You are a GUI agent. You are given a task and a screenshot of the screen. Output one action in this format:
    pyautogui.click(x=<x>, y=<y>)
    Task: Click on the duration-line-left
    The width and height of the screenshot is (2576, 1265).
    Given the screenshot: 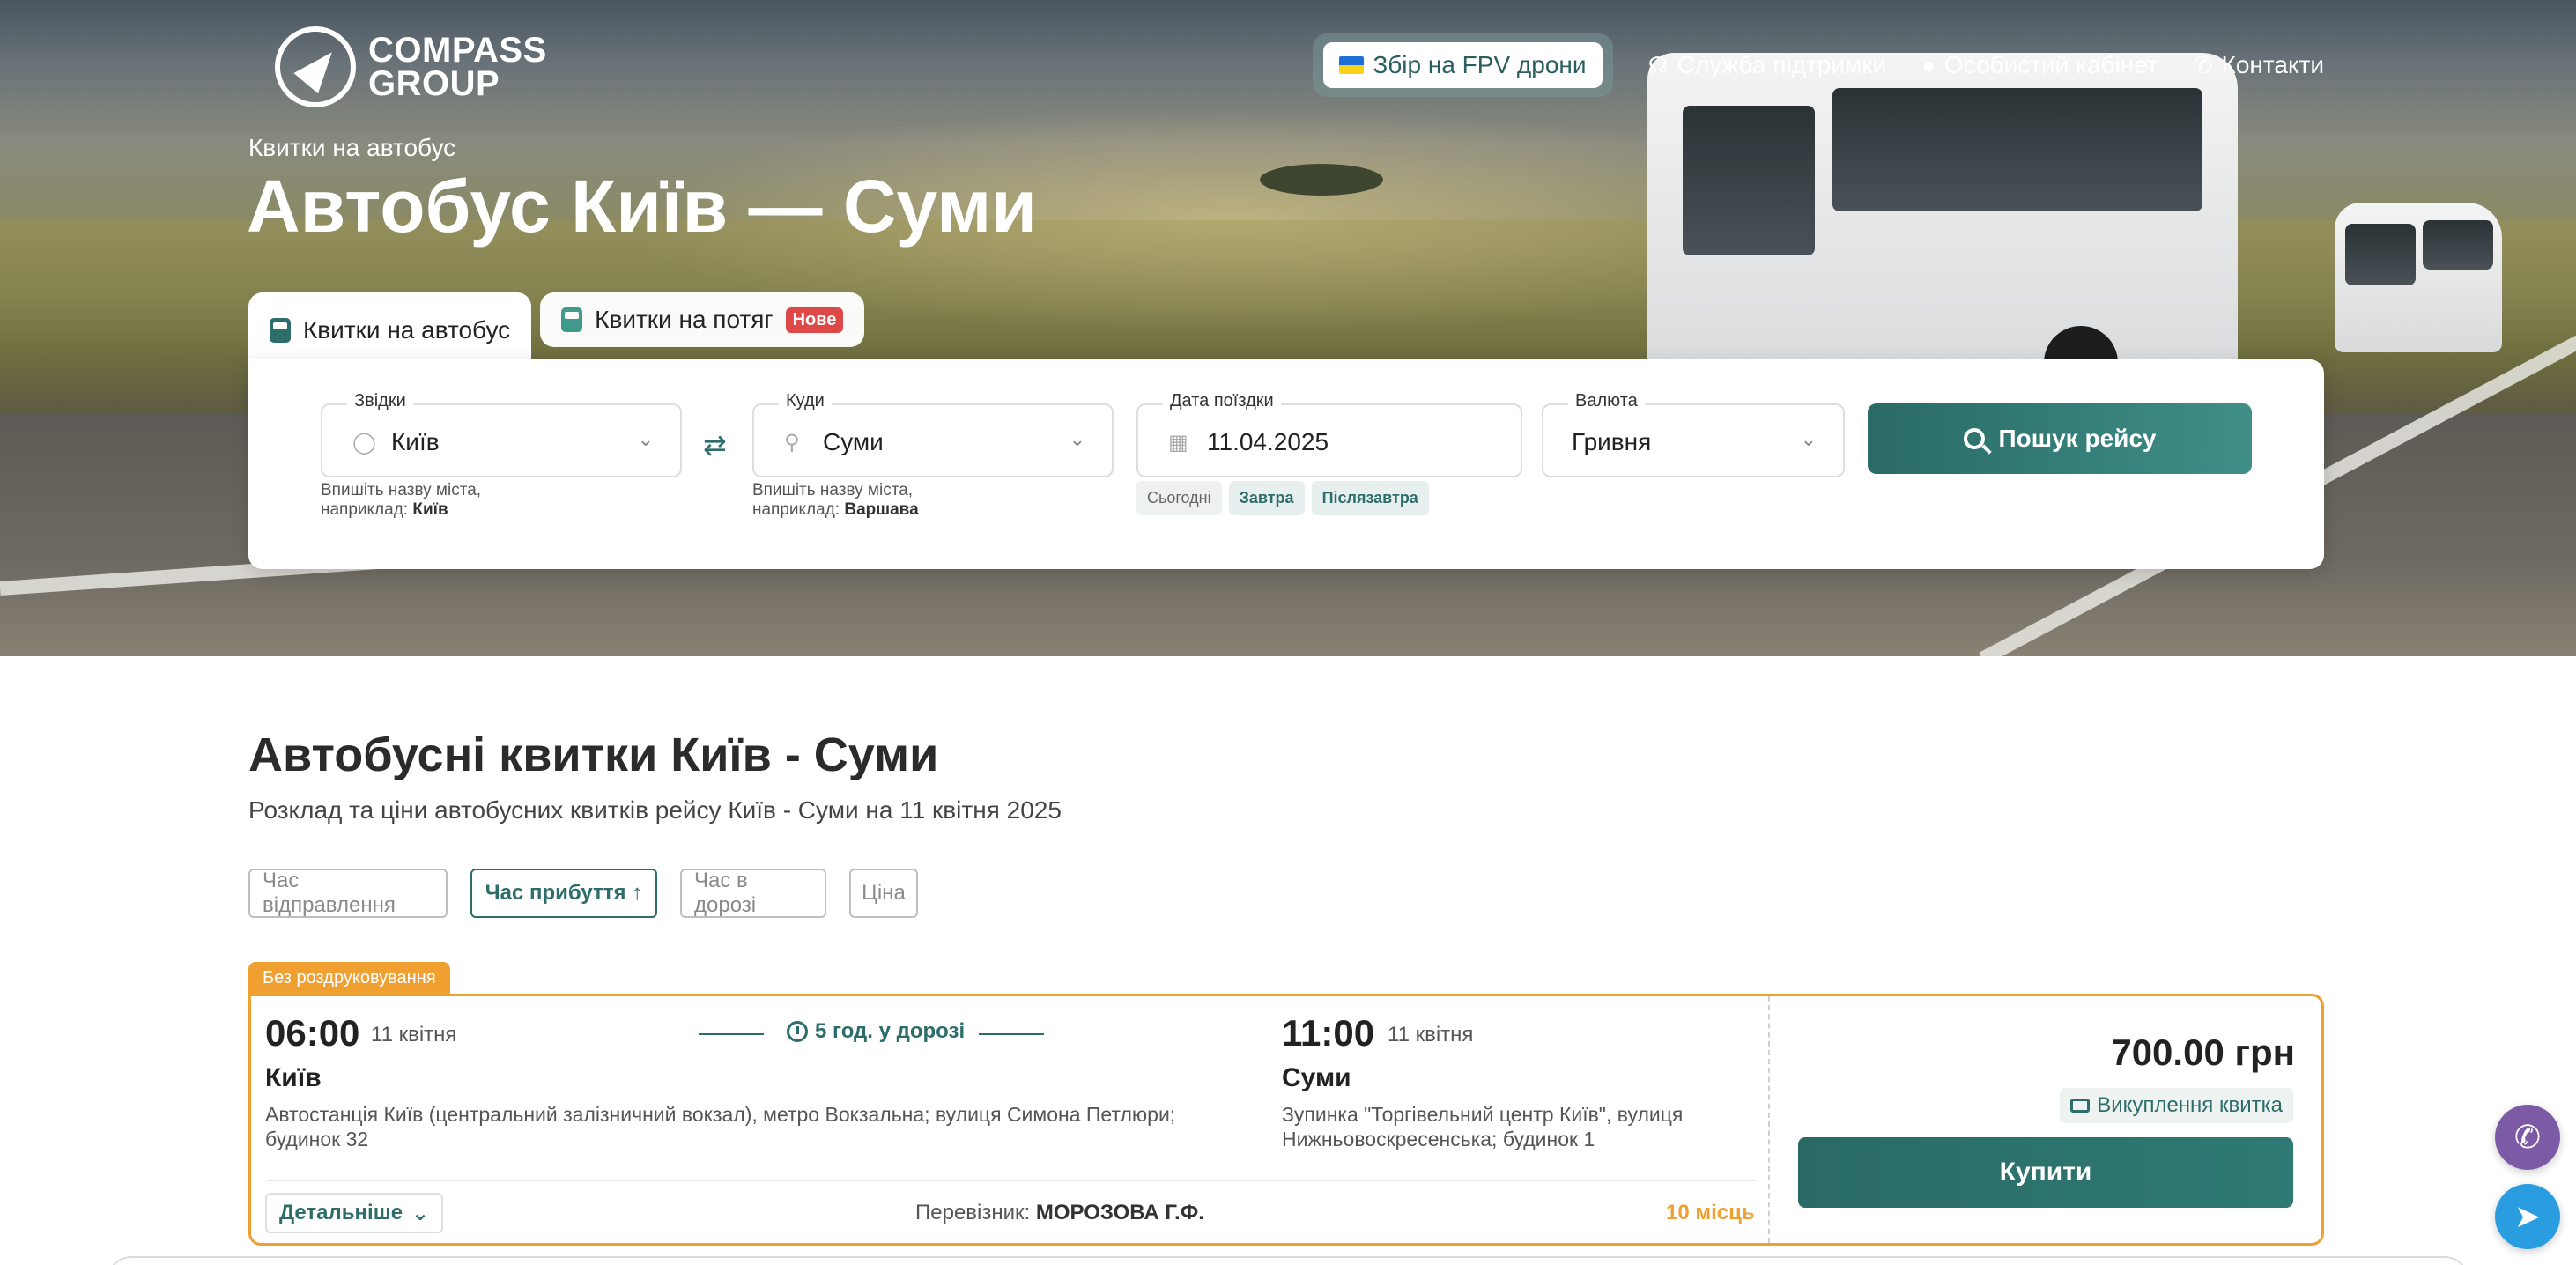 What is the action you would take?
    pyautogui.click(x=732, y=1034)
    